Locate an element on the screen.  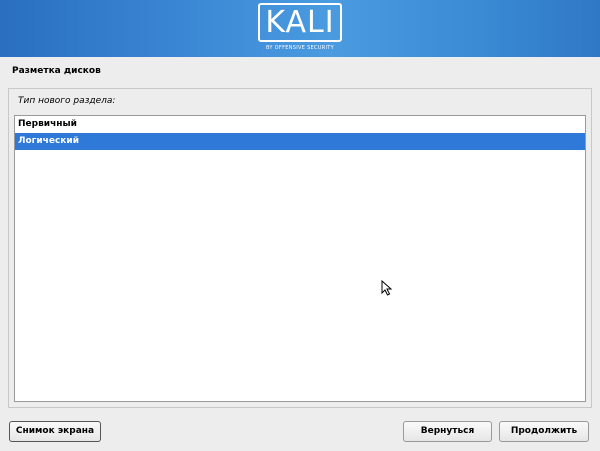
header-banner: KALI BY OFFENSIVE SECURITY is located at coordinates (300, 28).